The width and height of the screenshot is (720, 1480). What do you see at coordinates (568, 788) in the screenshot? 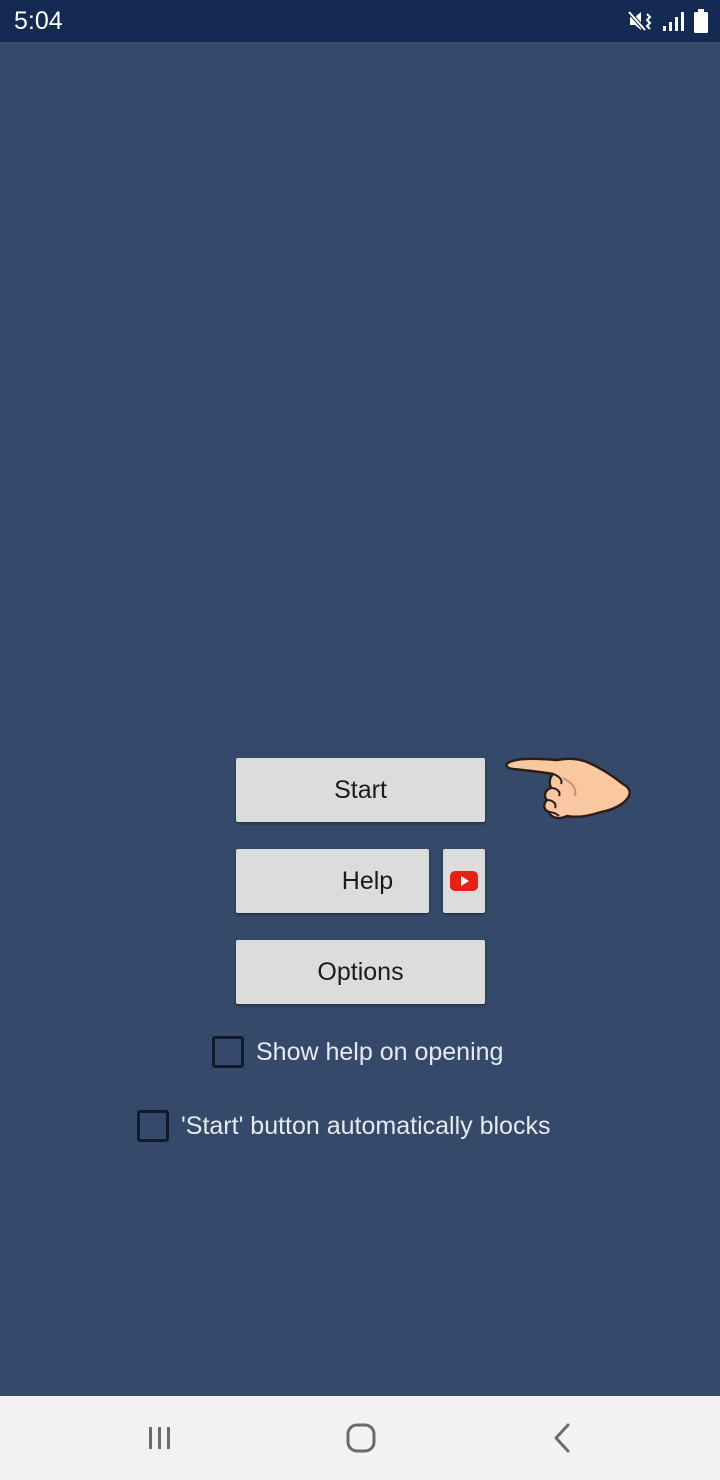
I see `pointing-hand-icon` at bounding box center [568, 788].